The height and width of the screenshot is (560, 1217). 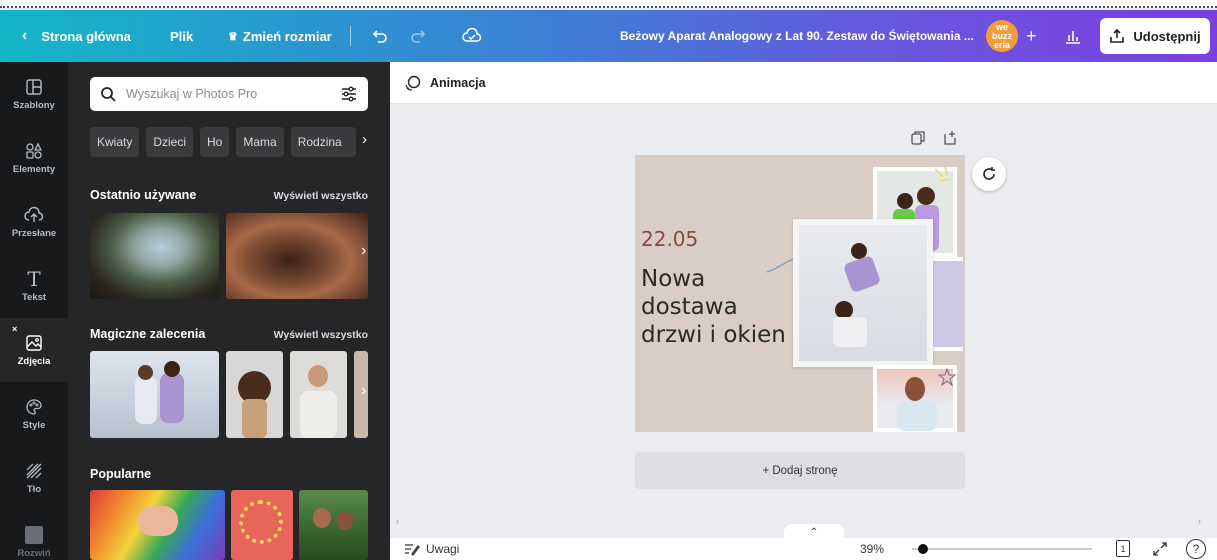 I want to click on popular-section-title: Popularne, so click(x=121, y=474).